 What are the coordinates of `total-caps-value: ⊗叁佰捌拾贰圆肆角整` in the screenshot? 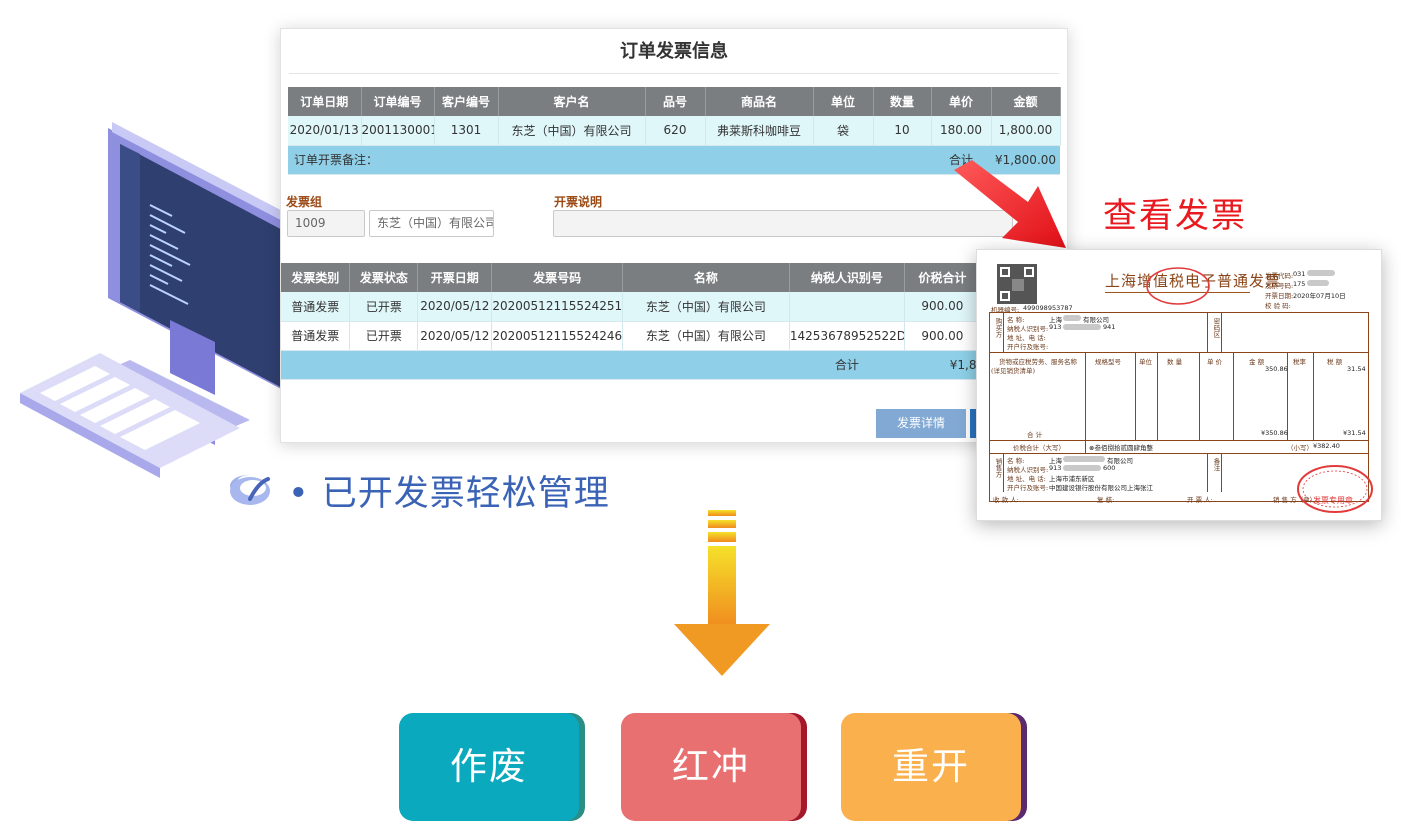 It's located at (1121, 448).